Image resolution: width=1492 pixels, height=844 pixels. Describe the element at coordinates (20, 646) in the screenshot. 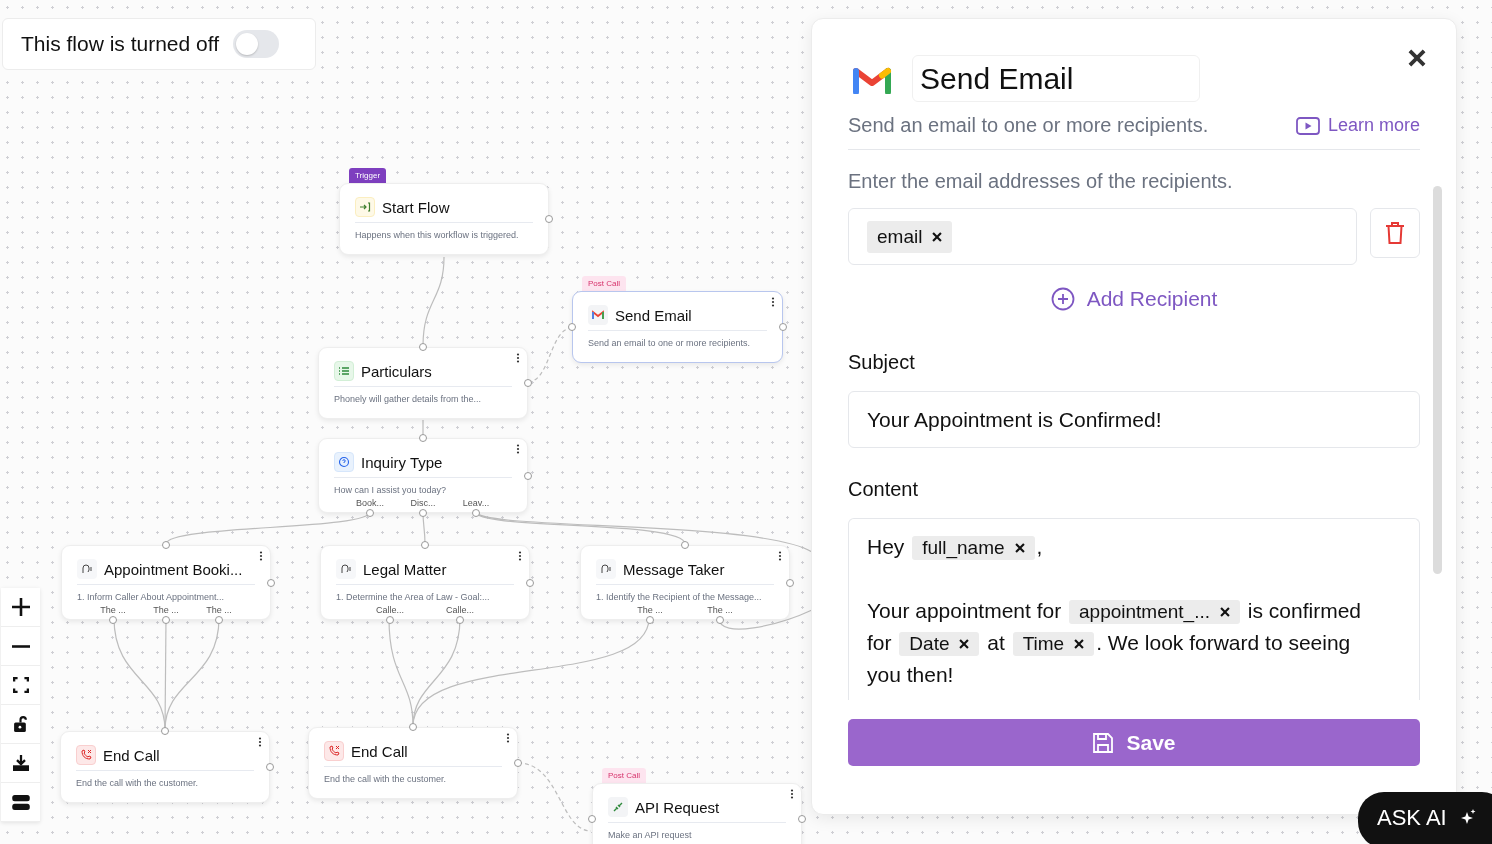

I see `zoom-out-button` at that location.